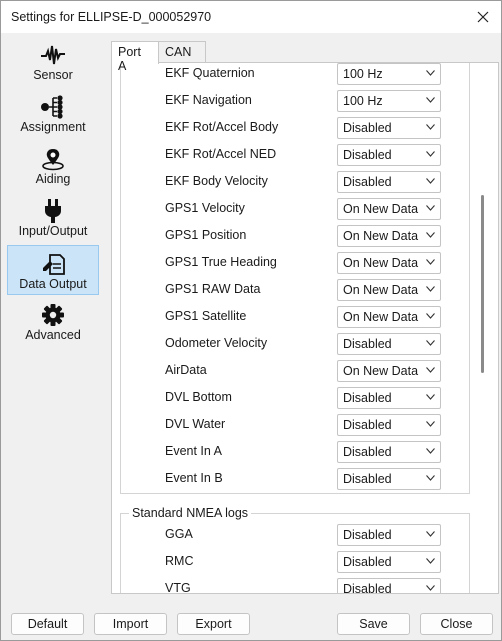 The height and width of the screenshot is (641, 502). I want to click on log-label: EKF Rot/Accel Body, so click(222, 127).